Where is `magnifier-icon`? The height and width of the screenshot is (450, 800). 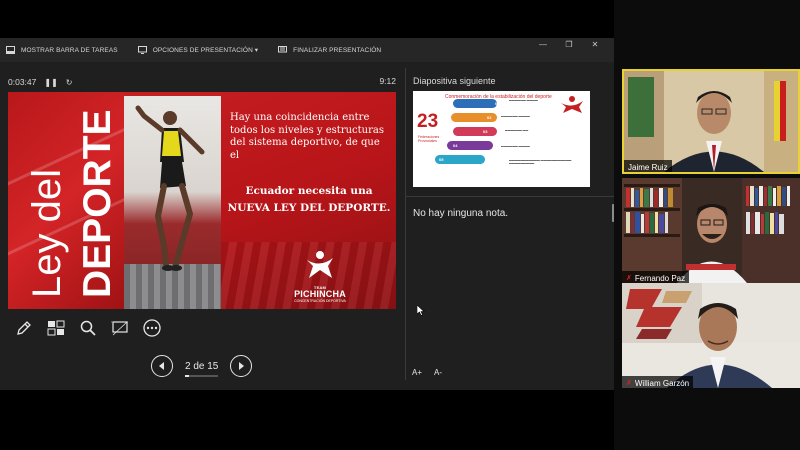
magnifier-icon is located at coordinates (88, 328).